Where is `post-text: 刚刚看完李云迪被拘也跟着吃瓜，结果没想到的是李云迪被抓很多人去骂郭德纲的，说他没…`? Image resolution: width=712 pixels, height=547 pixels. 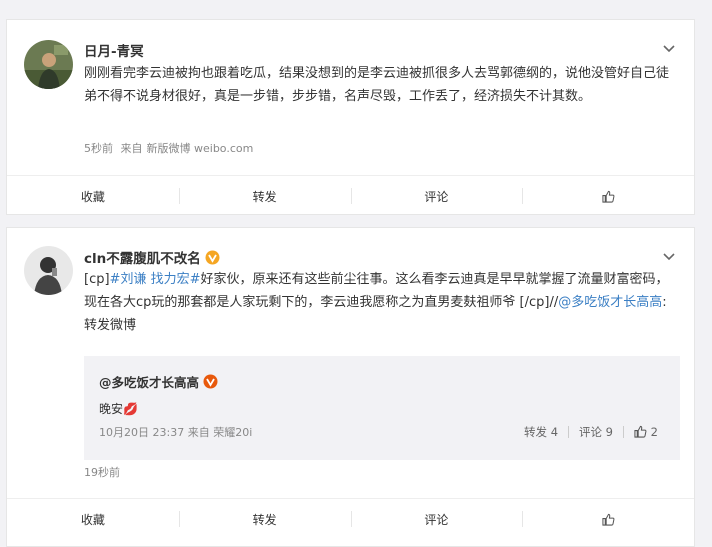
post-text: 刚刚看完李云迪被拘也跟着吃瓜，结果没想到的是李云迪被抓很多人去骂郭德纲的，说他没… is located at coordinates (377, 85).